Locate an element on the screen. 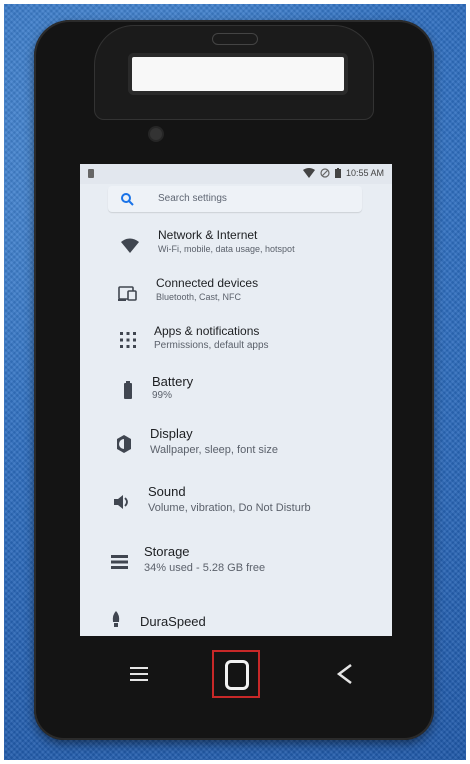  home-button is located at coordinates (236, 674).